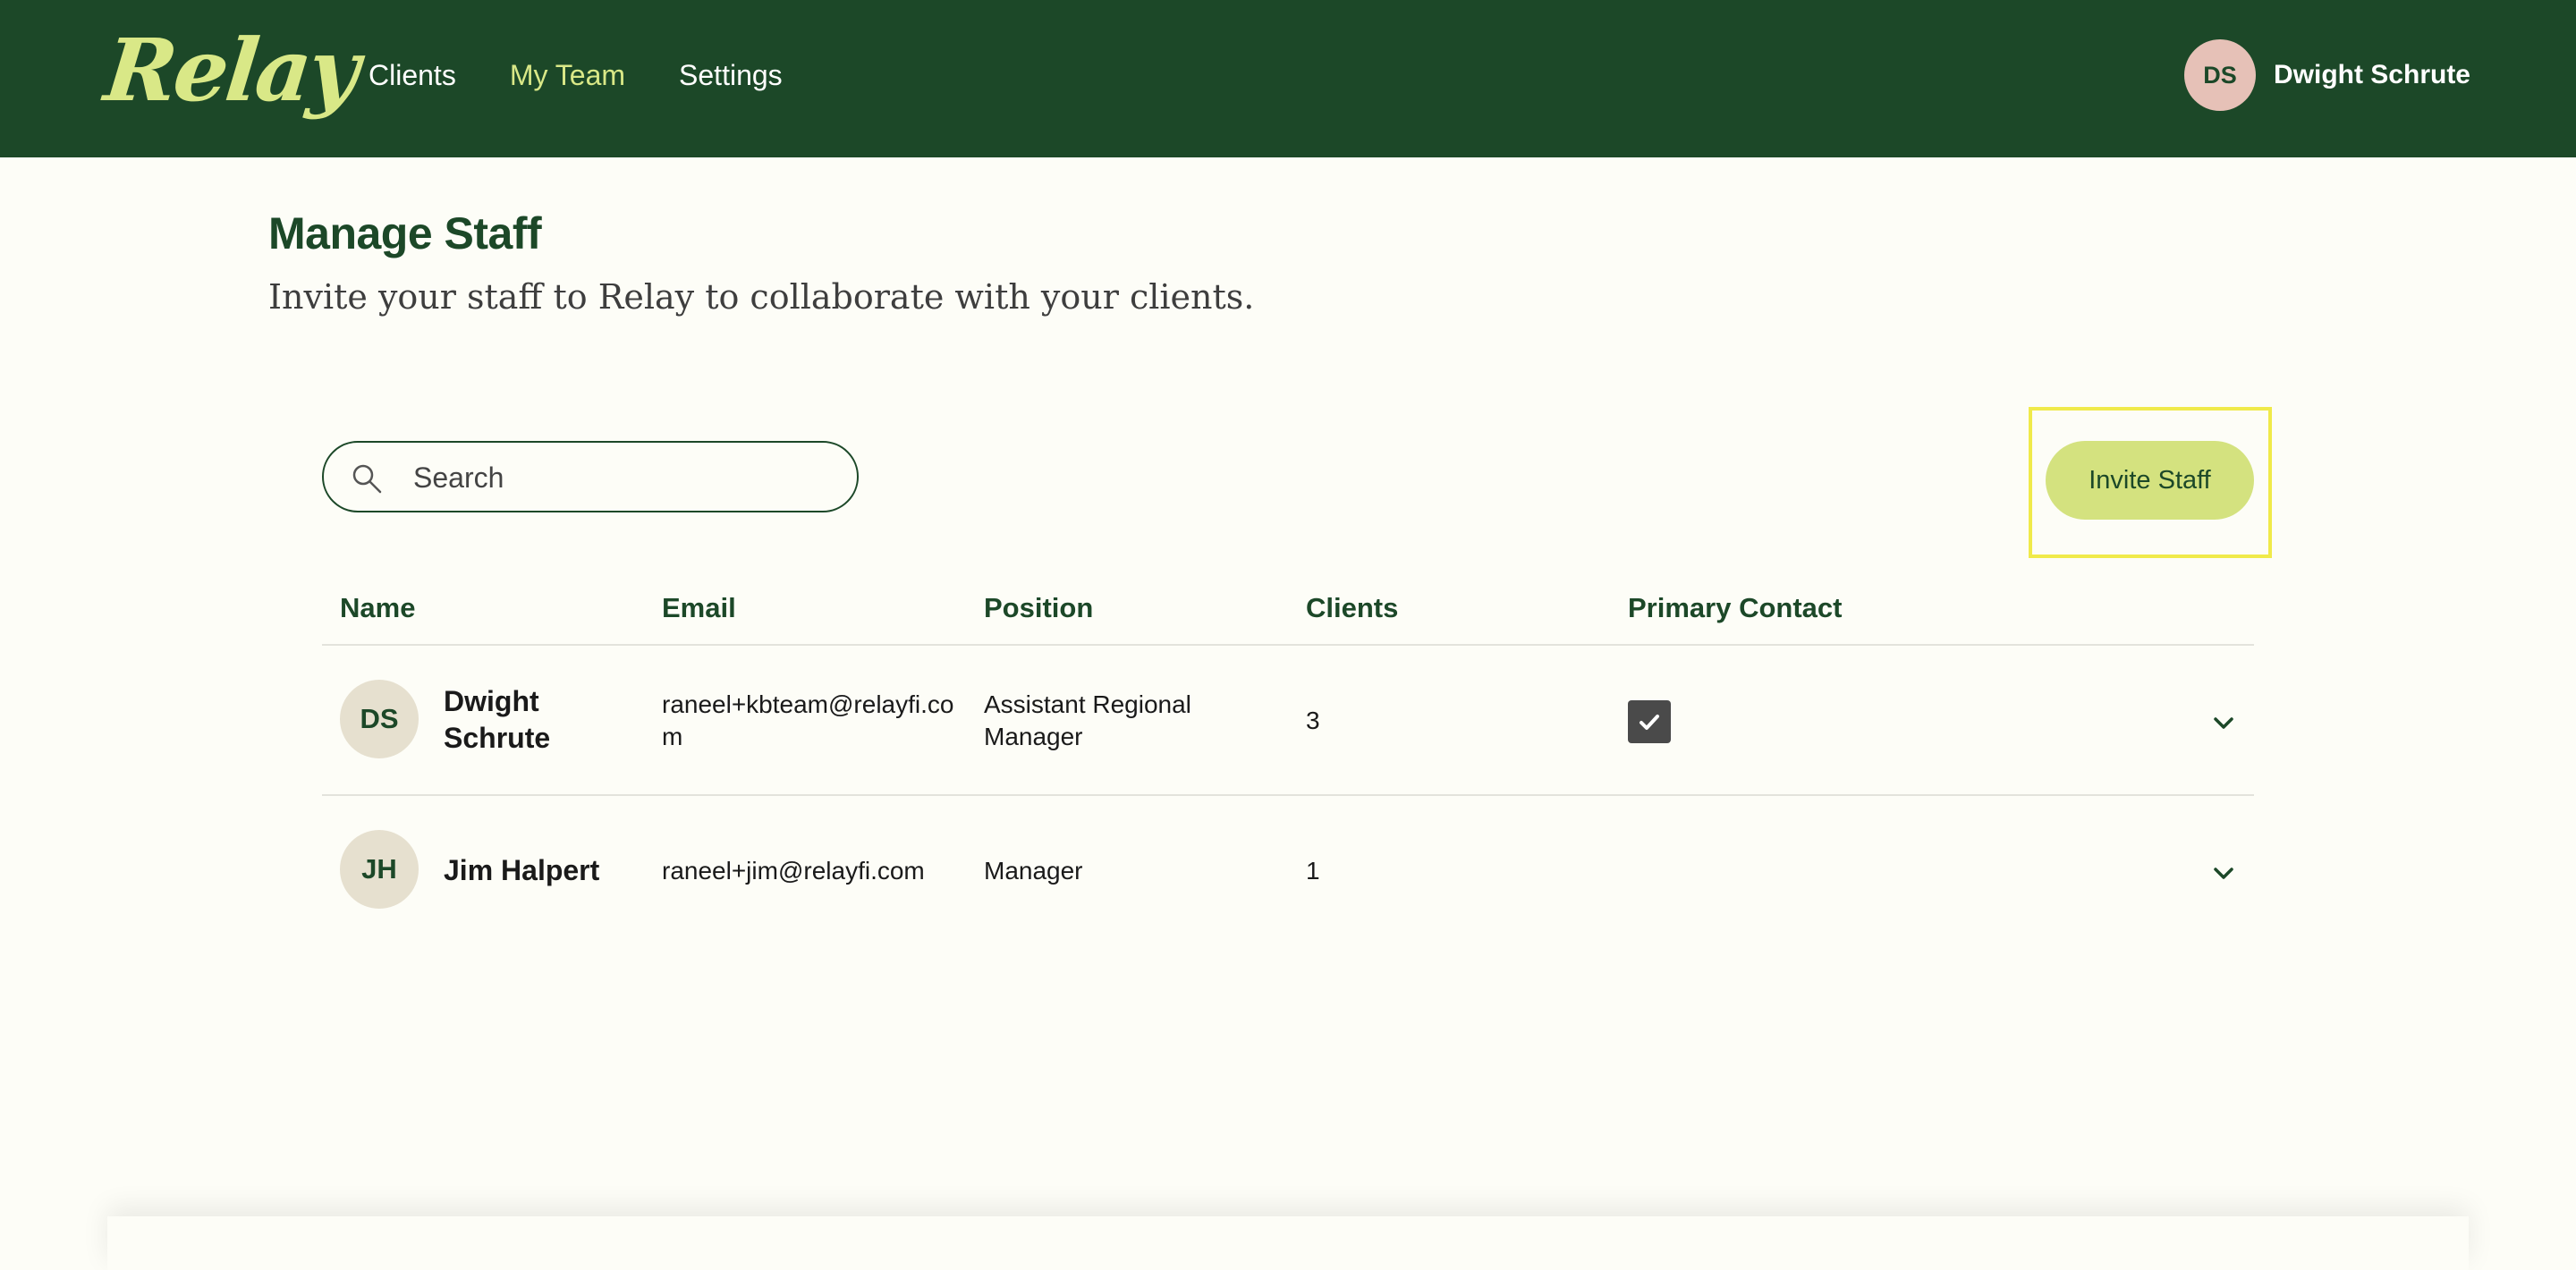 This screenshot has width=2576, height=1270. I want to click on staff-position: Manager, so click(1033, 871).